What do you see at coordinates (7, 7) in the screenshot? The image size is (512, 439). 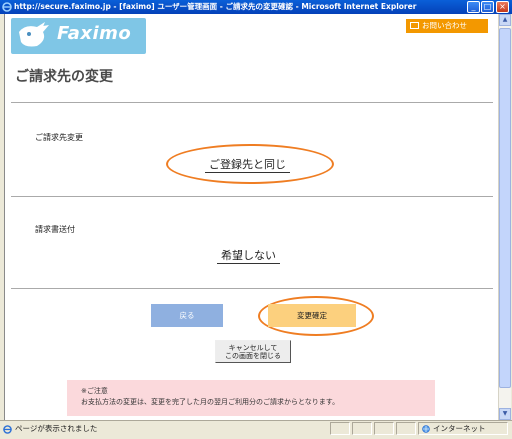 I see `ie-icon` at bounding box center [7, 7].